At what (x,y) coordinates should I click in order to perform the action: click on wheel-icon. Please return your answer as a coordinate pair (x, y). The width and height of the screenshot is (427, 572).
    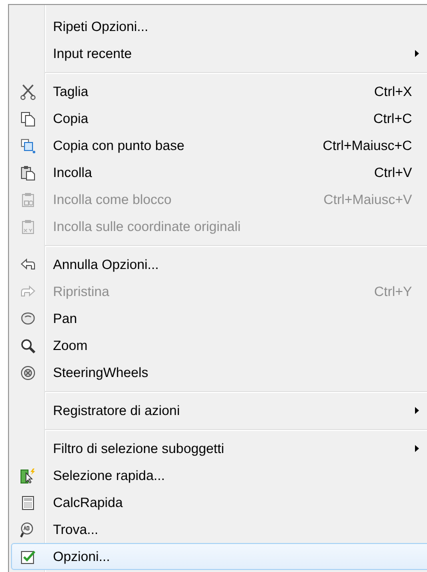
    Looking at the image, I should click on (28, 372).